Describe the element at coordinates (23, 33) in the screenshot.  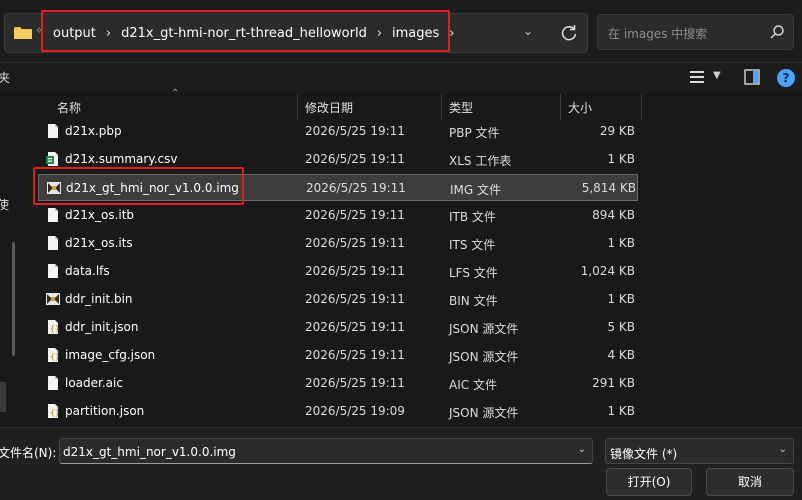
I see `folder-icon` at that location.